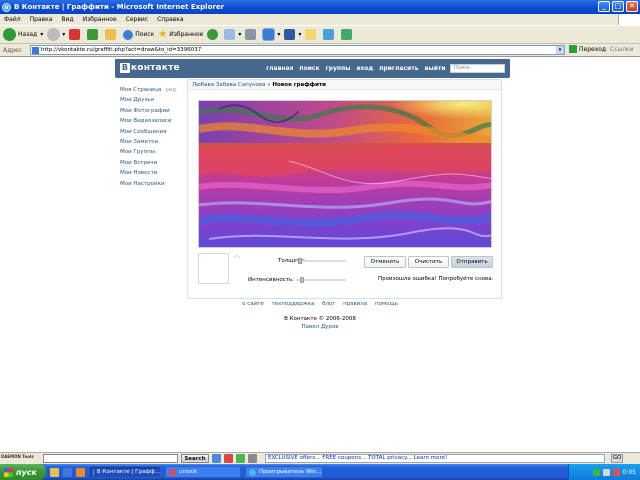  What do you see at coordinates (321, 280) in the screenshot?
I see `intensity-slider` at bounding box center [321, 280].